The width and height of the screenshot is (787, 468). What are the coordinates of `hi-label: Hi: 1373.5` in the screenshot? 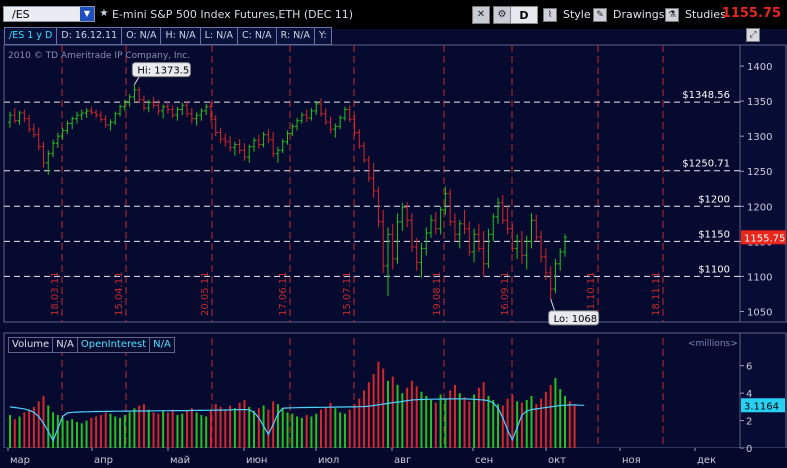 It's located at (163, 71).